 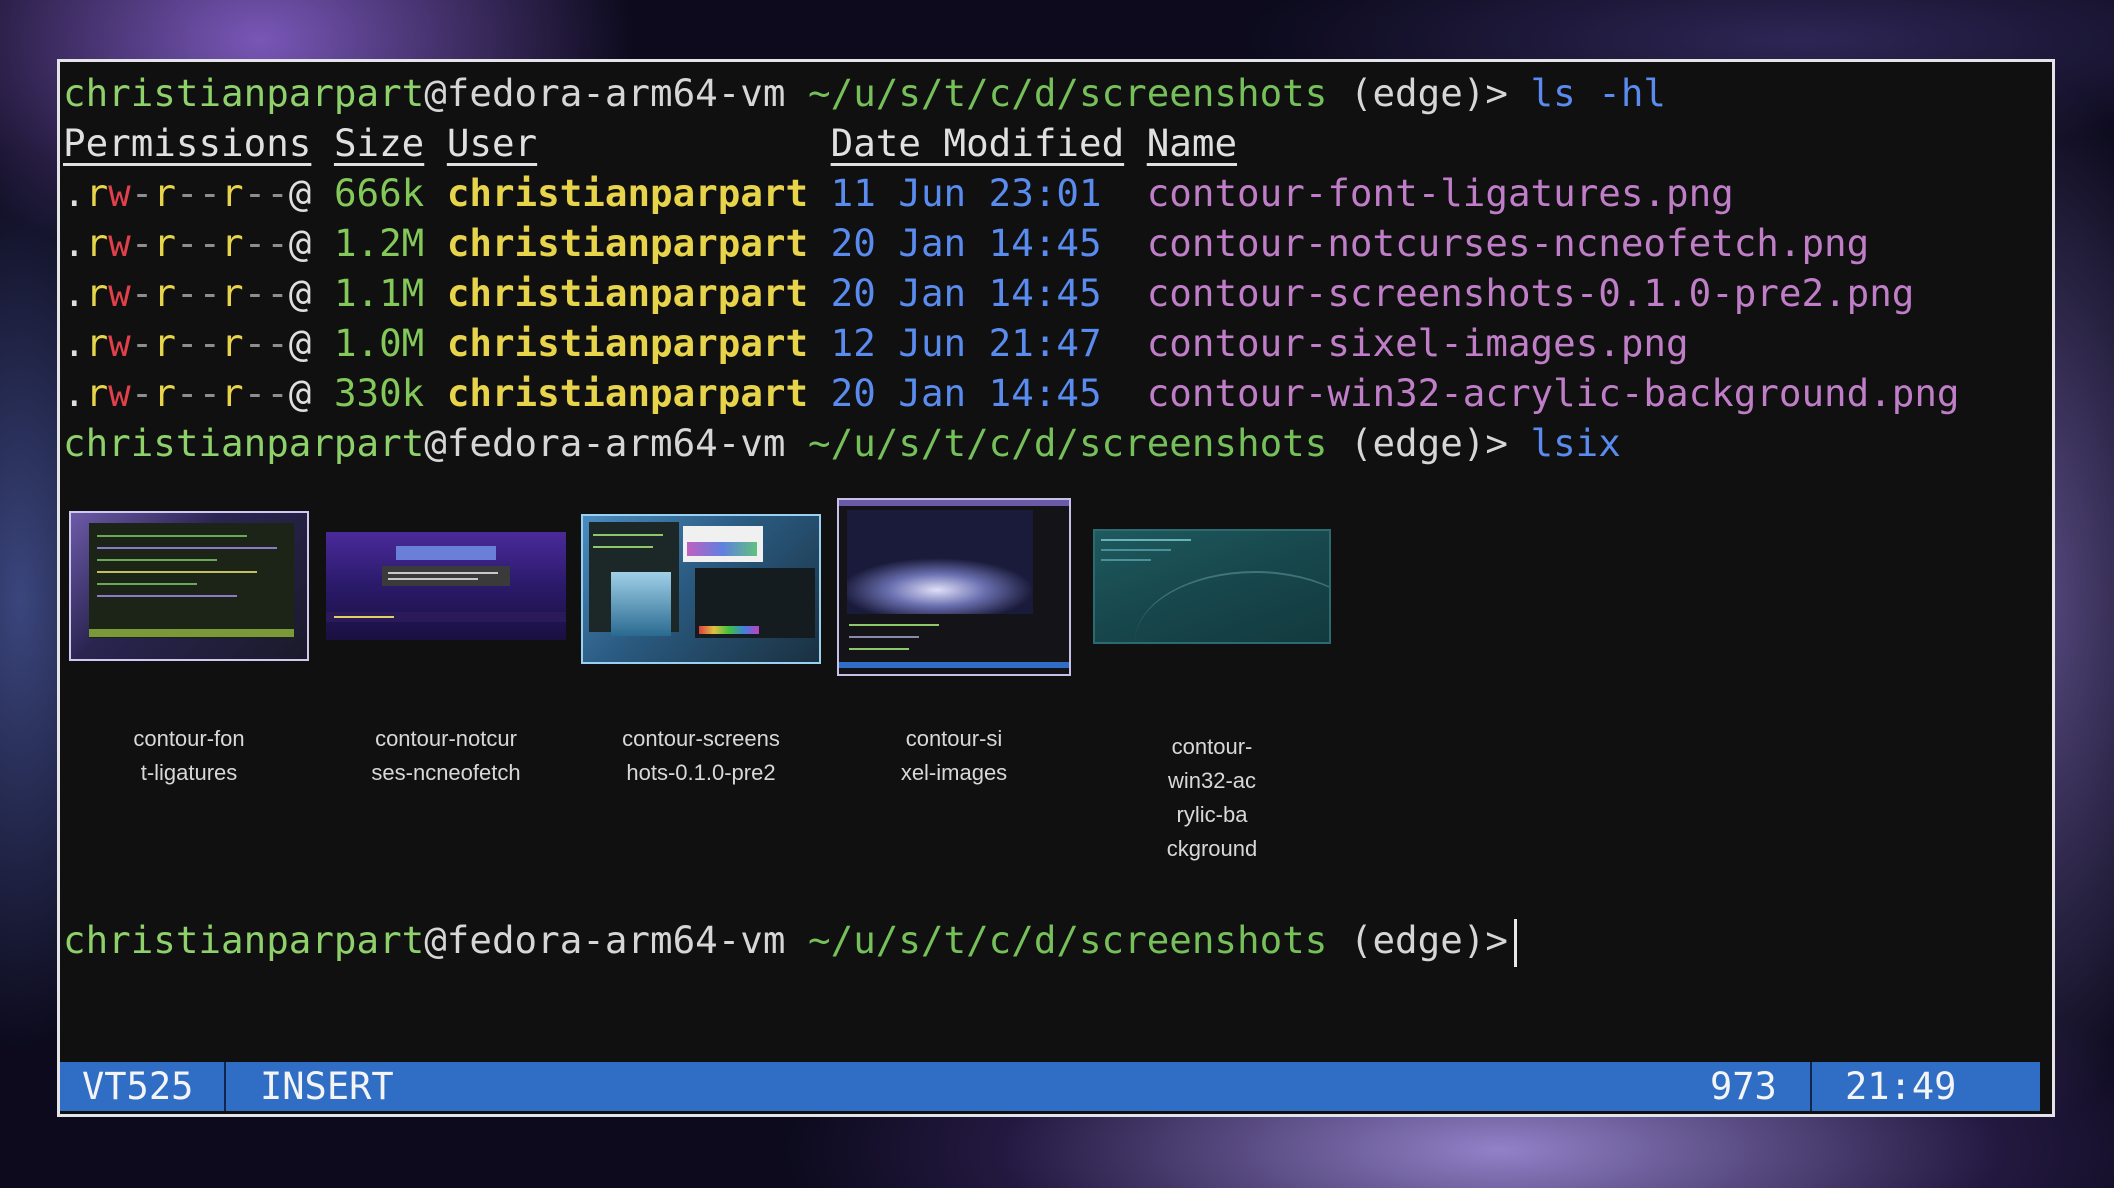 I want to click on file-name: contour-win32-acrylic-background.png, so click(x=1553, y=393).